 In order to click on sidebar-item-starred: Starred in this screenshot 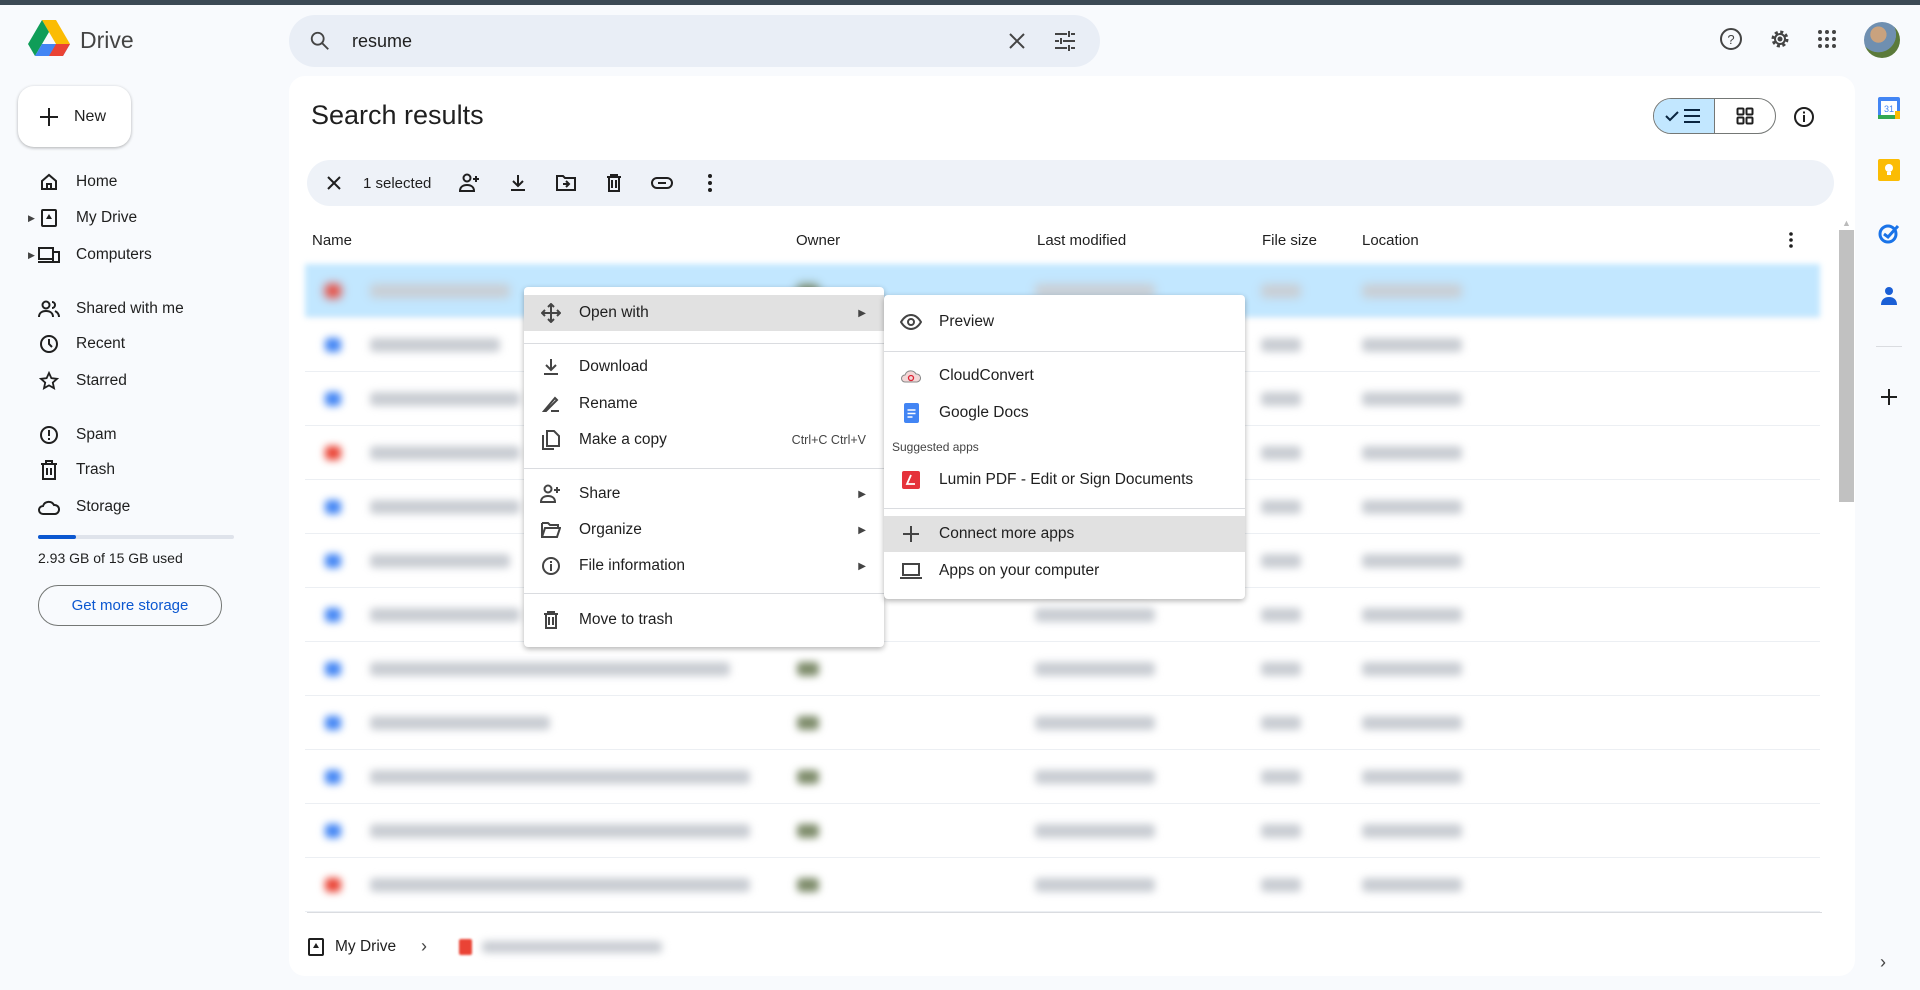, I will do `click(140, 381)`.